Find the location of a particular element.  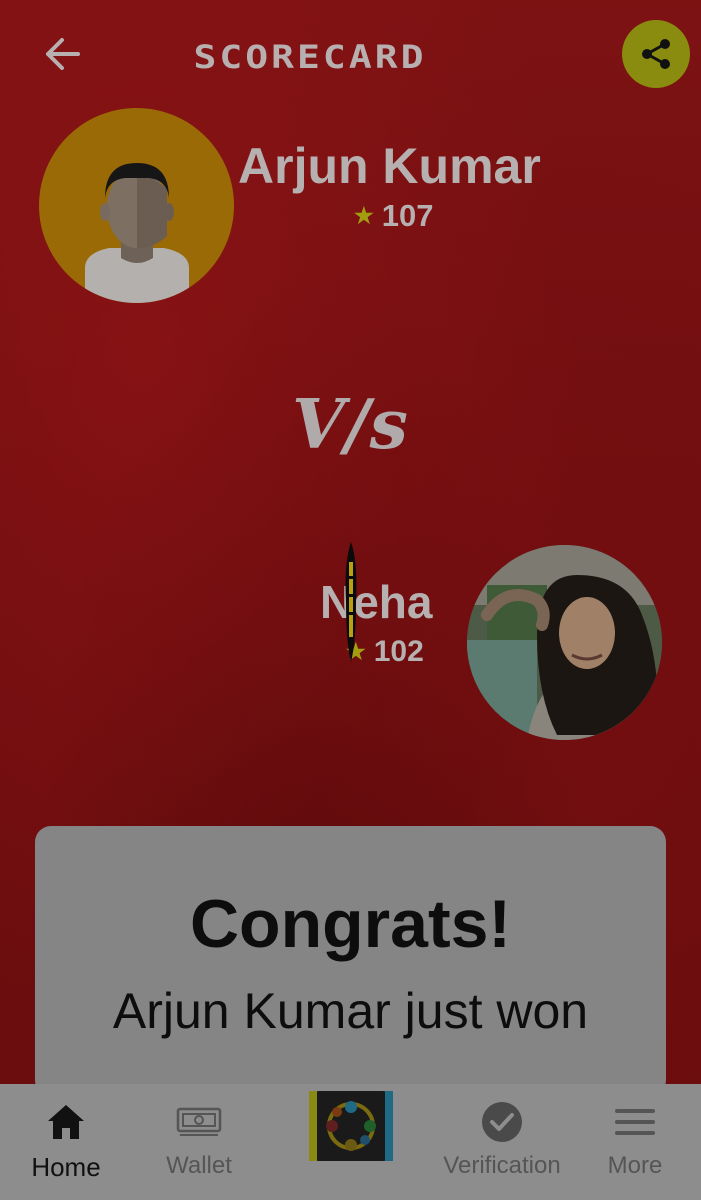

menu-icon is located at coordinates (635, 1122).